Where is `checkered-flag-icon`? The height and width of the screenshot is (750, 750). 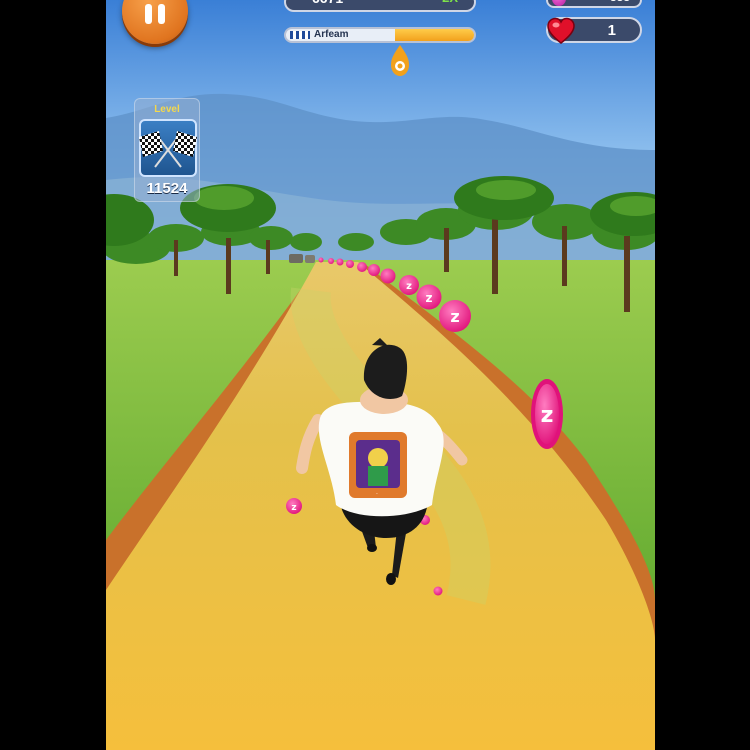
checkered-flag-icon is located at coordinates (300, 35).